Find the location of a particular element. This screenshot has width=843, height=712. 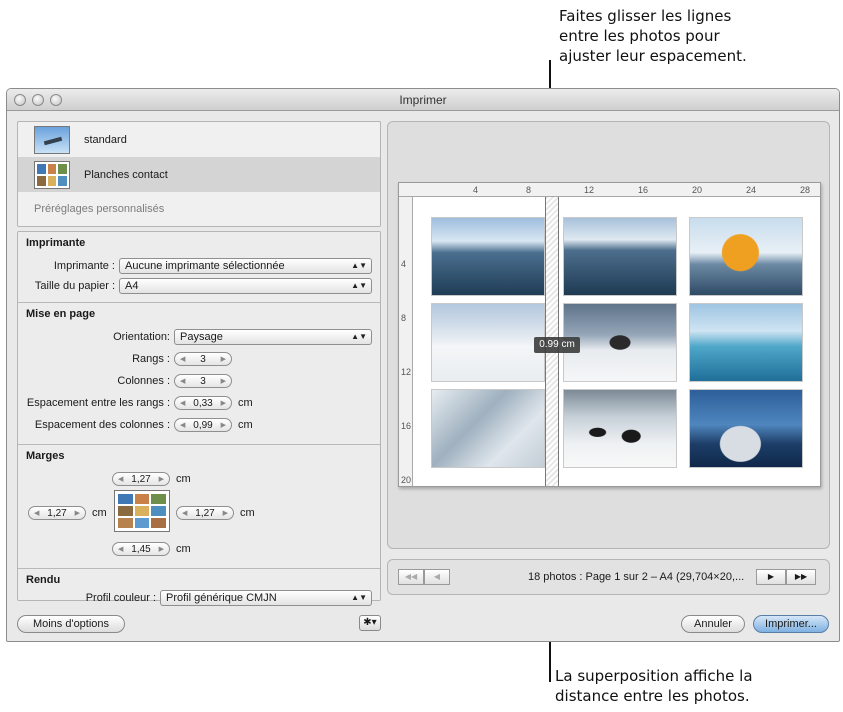

columns-value: 3 is located at coordinates (203, 381).